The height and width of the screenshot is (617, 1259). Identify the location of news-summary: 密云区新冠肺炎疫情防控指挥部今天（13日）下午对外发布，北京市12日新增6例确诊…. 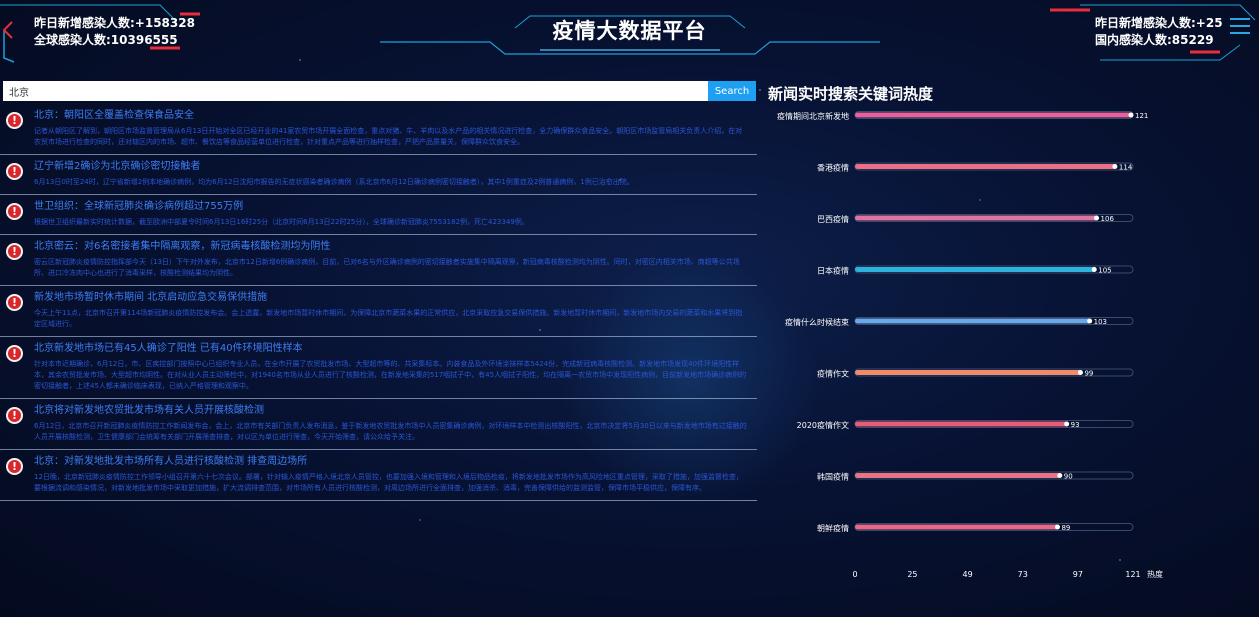
(387, 267).